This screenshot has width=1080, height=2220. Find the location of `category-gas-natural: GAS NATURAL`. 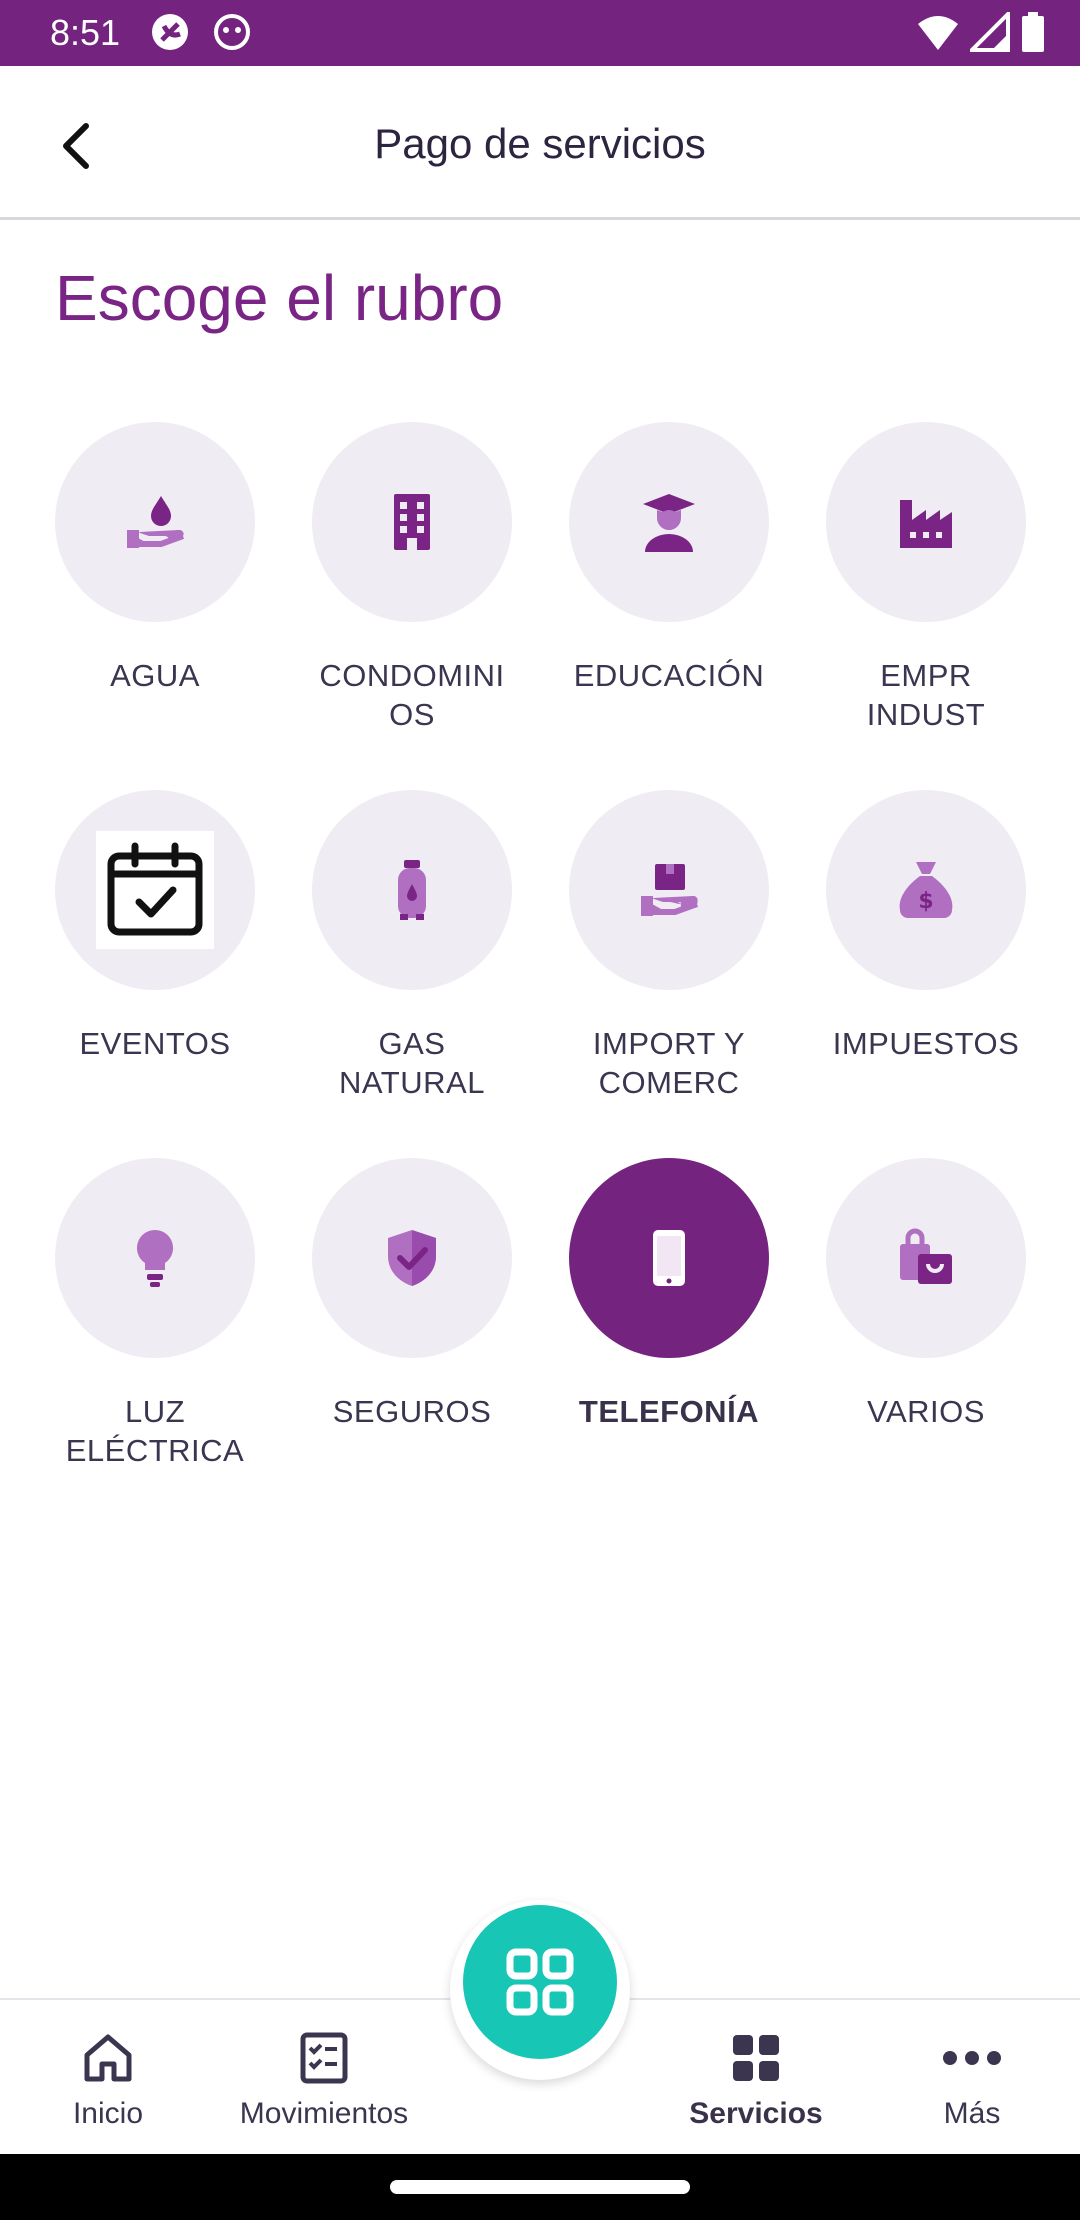

category-gas-natural: GAS NATURAL is located at coordinates (412, 946).